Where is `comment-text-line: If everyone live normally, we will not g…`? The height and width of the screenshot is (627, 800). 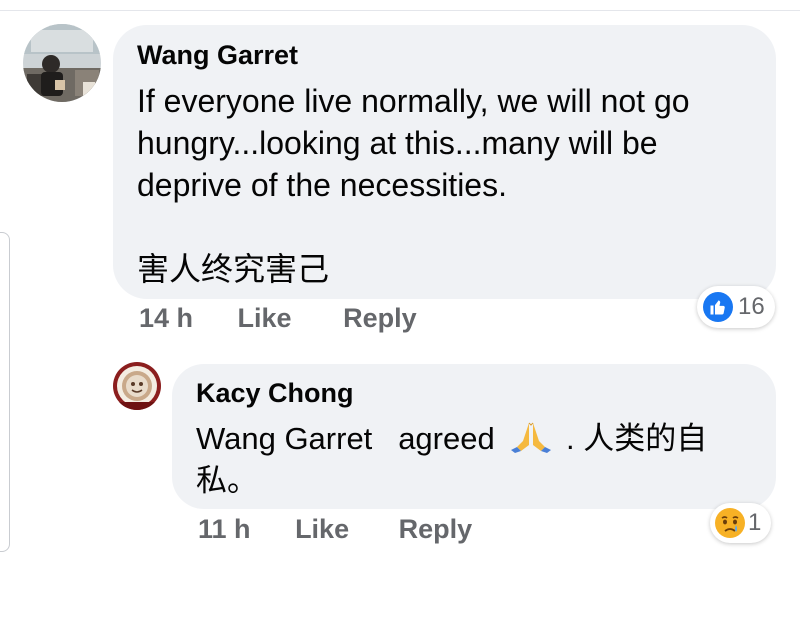 comment-text-line: If everyone live normally, we will not g… is located at coordinates (413, 101).